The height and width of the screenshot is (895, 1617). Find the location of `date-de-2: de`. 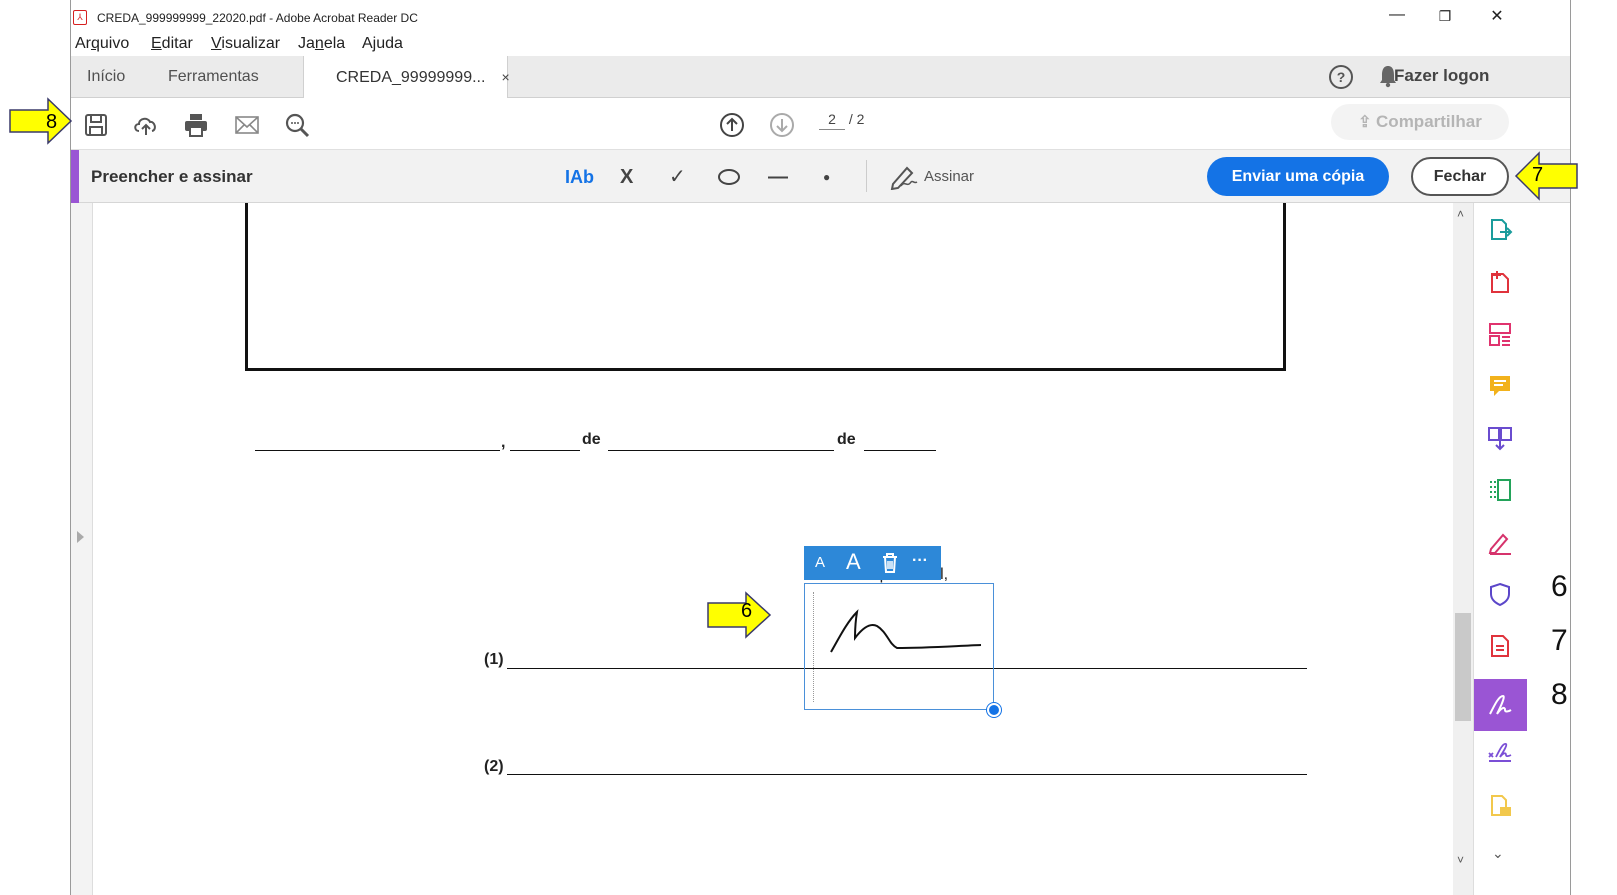

date-de-2: de is located at coordinates (846, 439).